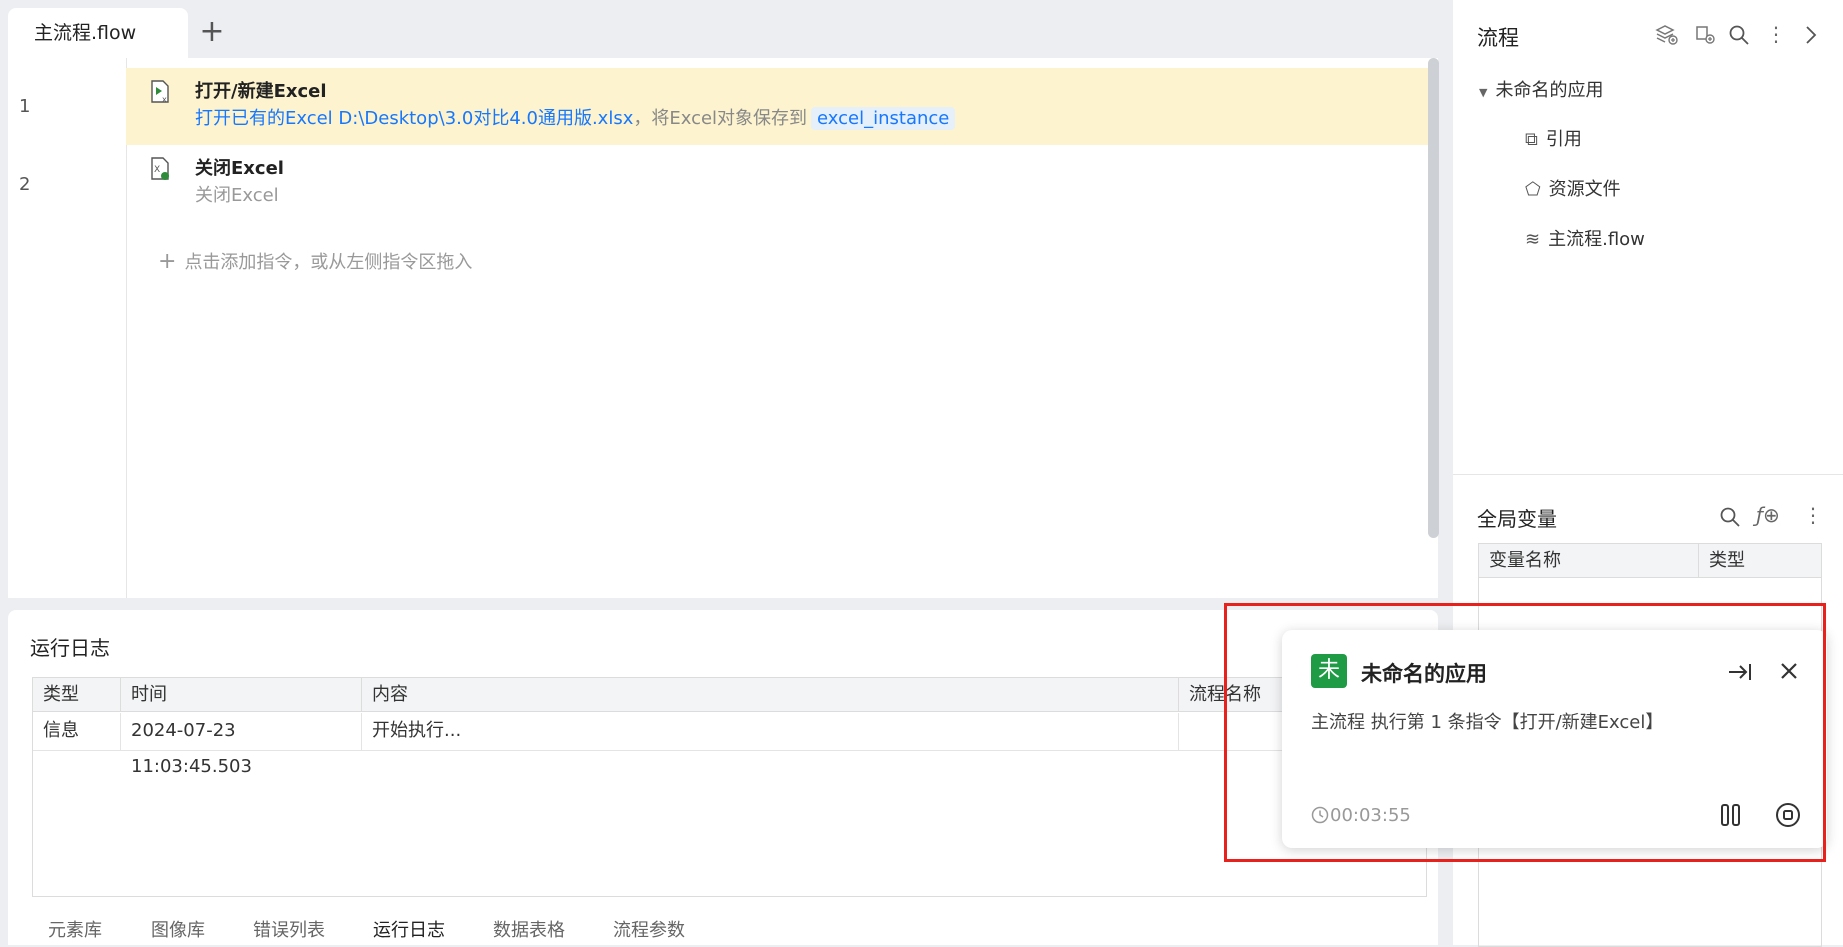  Describe the element at coordinates (1533, 239) in the screenshot. I see `layers-icon: ≋` at that location.